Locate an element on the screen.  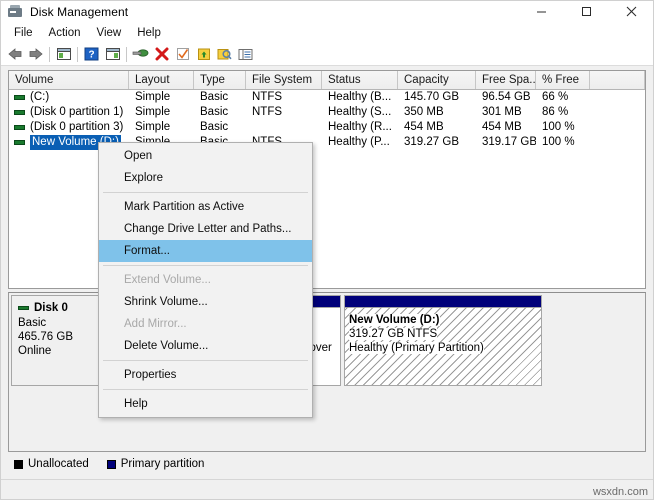
menu-file: File is located at coordinates (23, 33).